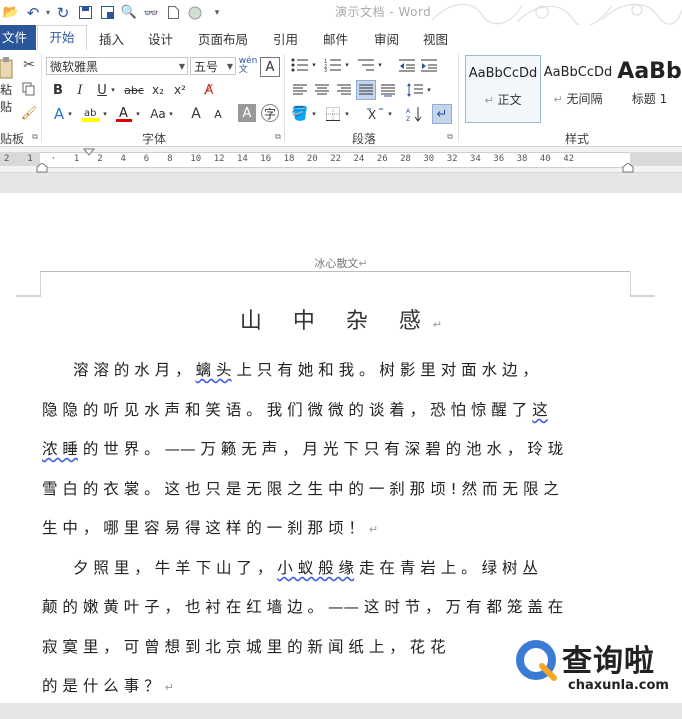 This screenshot has width=682, height=719. What do you see at coordinates (300, 114) in the screenshot?
I see `shading-icon: 🪣` at bounding box center [300, 114].